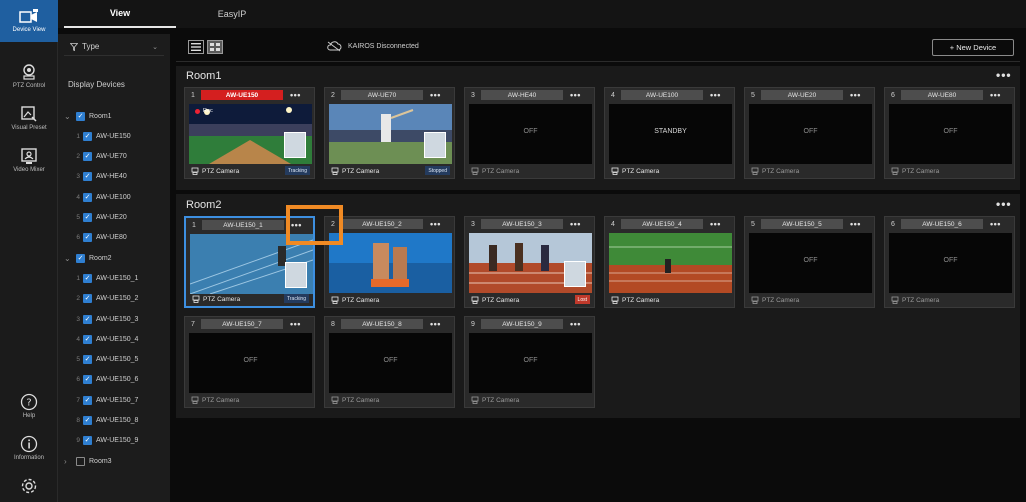 This screenshot has height=502, width=1026. What do you see at coordinates (29, 21) in the screenshot?
I see `rail-device-view: Device View` at bounding box center [29, 21].